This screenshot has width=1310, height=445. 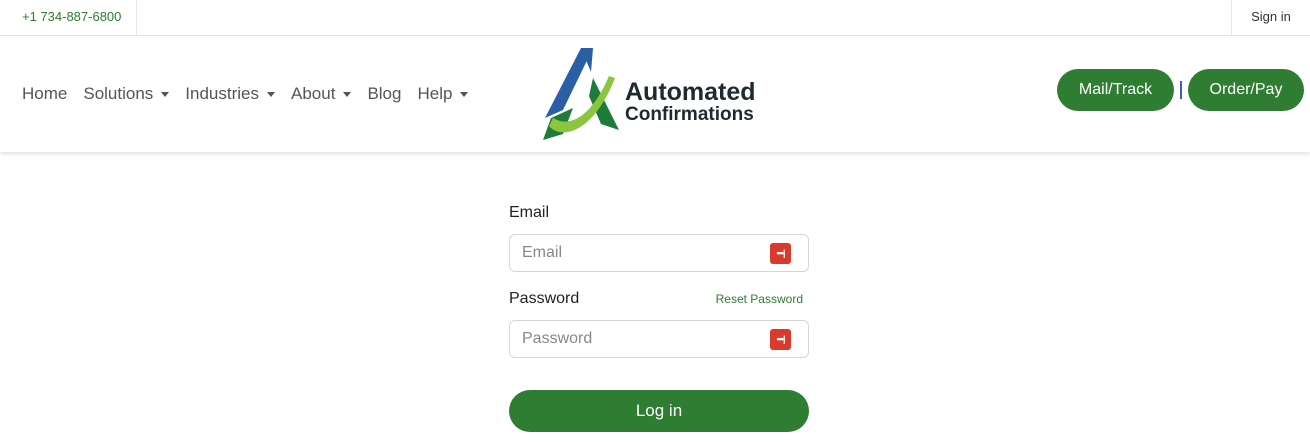 What do you see at coordinates (630, 253) in the screenshot?
I see `email-field` at bounding box center [630, 253].